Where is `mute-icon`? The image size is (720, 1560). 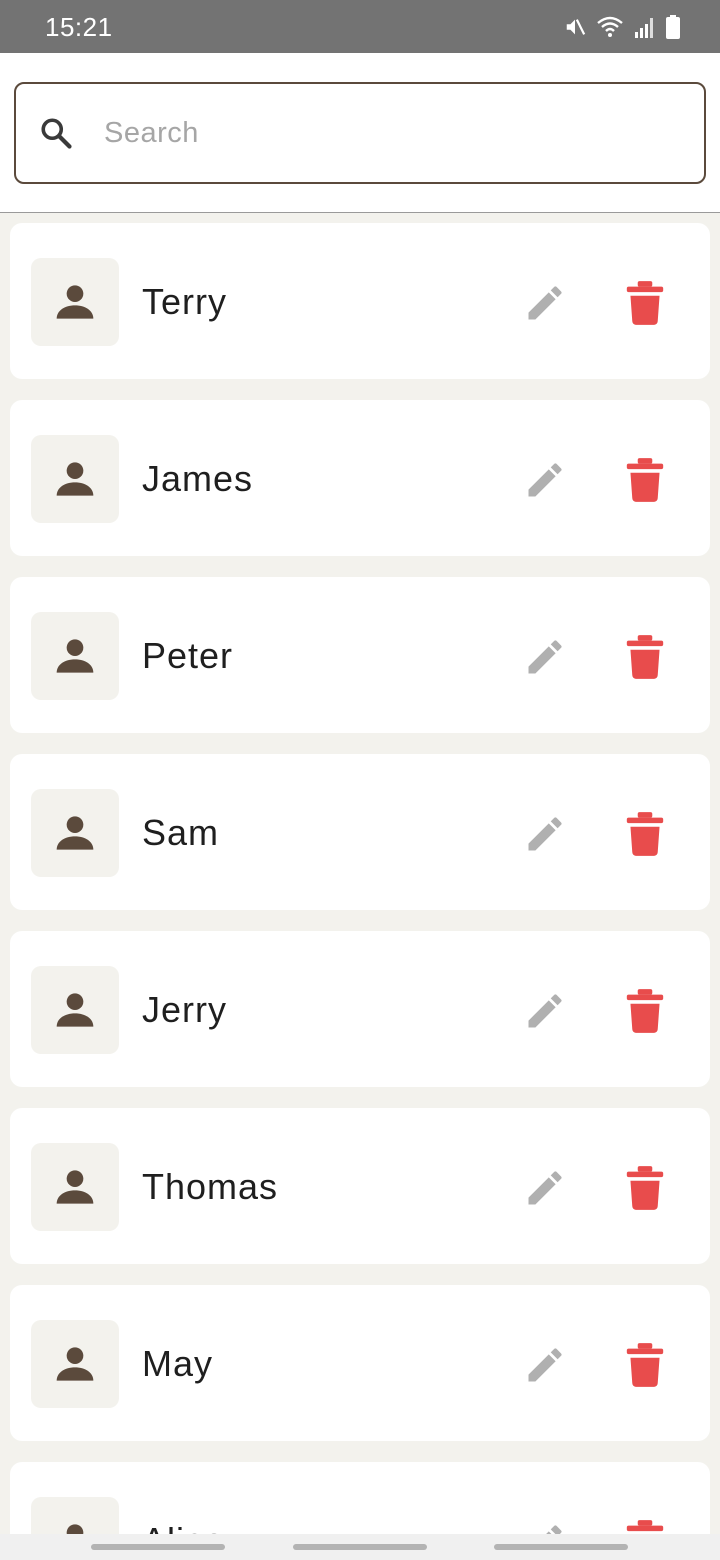
mute-icon is located at coordinates (575, 27).